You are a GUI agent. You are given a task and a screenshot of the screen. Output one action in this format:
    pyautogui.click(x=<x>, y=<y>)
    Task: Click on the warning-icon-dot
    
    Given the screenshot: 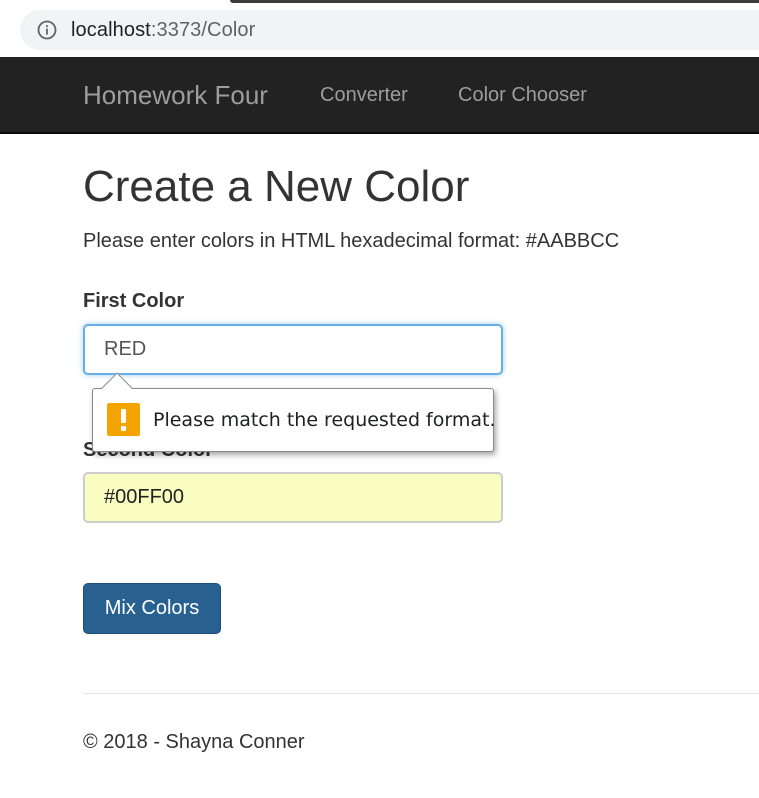 What is the action you would take?
    pyautogui.click(x=123, y=428)
    